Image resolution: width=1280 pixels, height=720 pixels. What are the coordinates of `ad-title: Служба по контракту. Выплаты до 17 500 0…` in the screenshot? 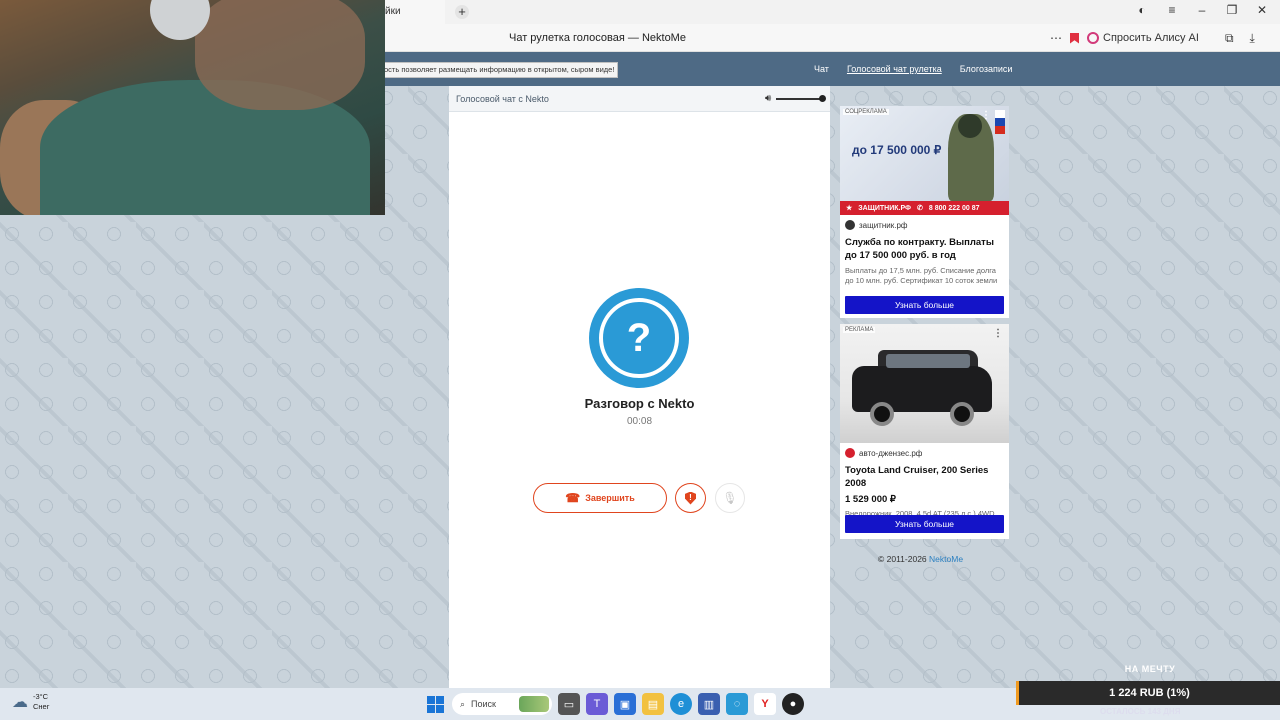 It's located at (924, 249).